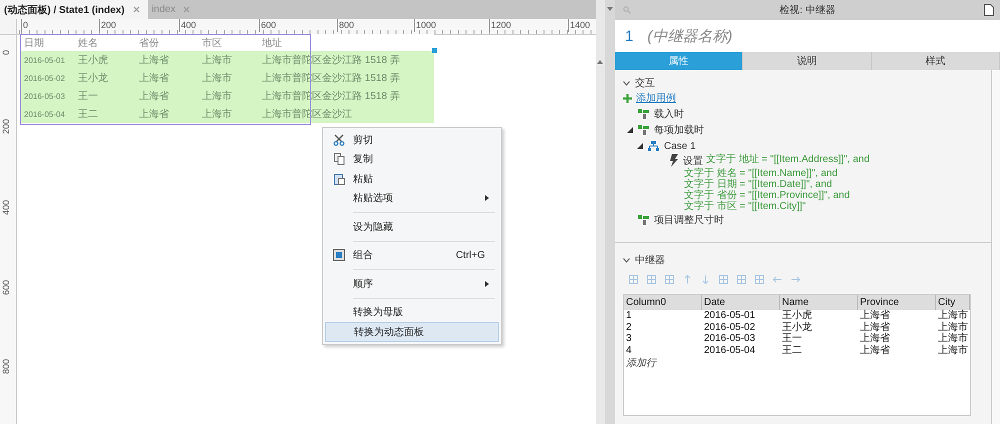  Describe the element at coordinates (803, 83) in the screenshot. I see `section-header: 交互` at that location.